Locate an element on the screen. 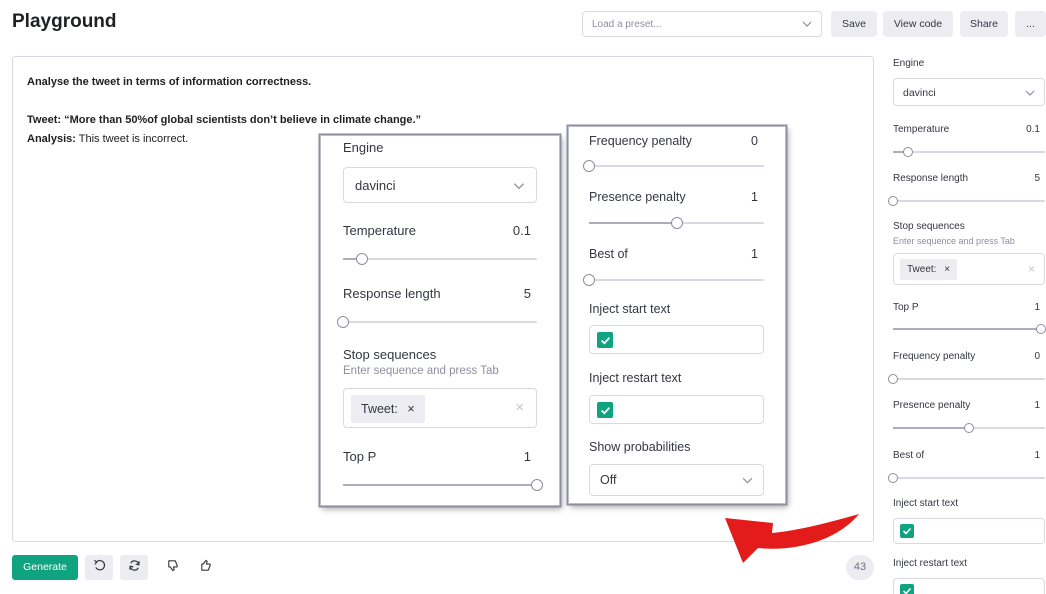 This screenshot has height=594, width=1046. engine-value: davinci is located at coordinates (375, 185).